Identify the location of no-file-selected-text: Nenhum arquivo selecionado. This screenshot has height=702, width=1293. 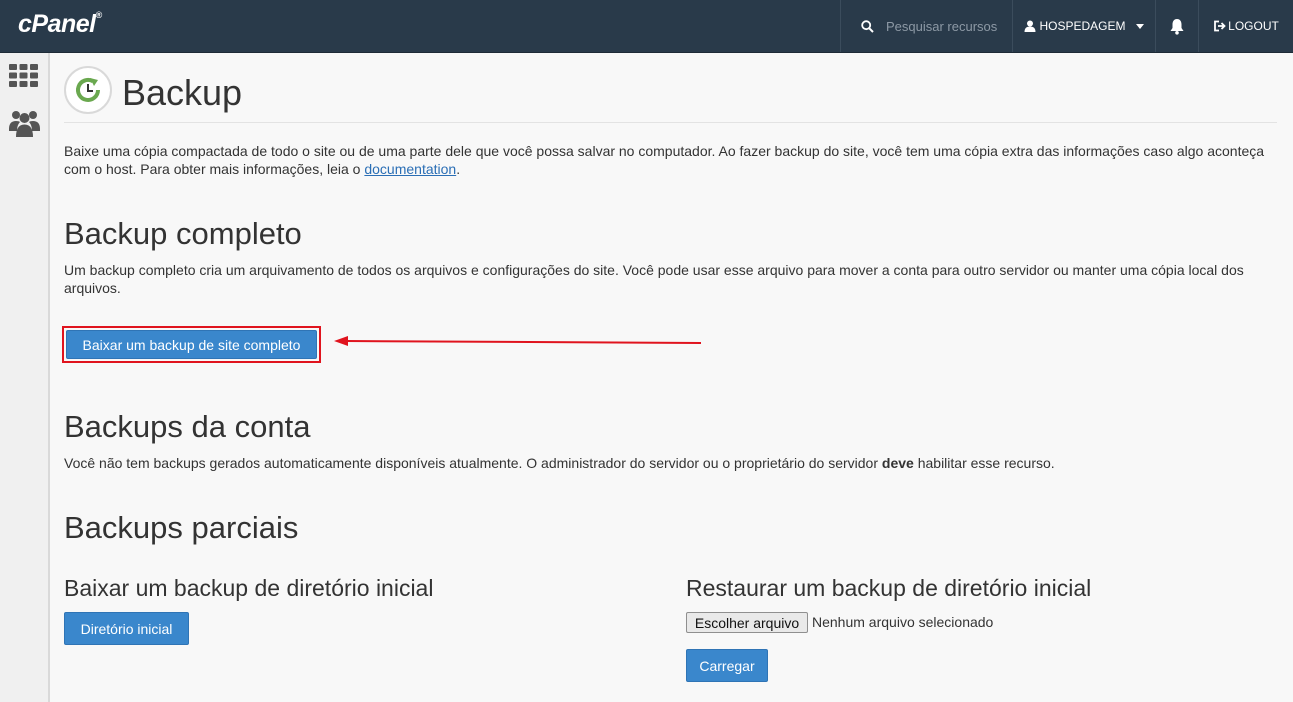
(903, 622).